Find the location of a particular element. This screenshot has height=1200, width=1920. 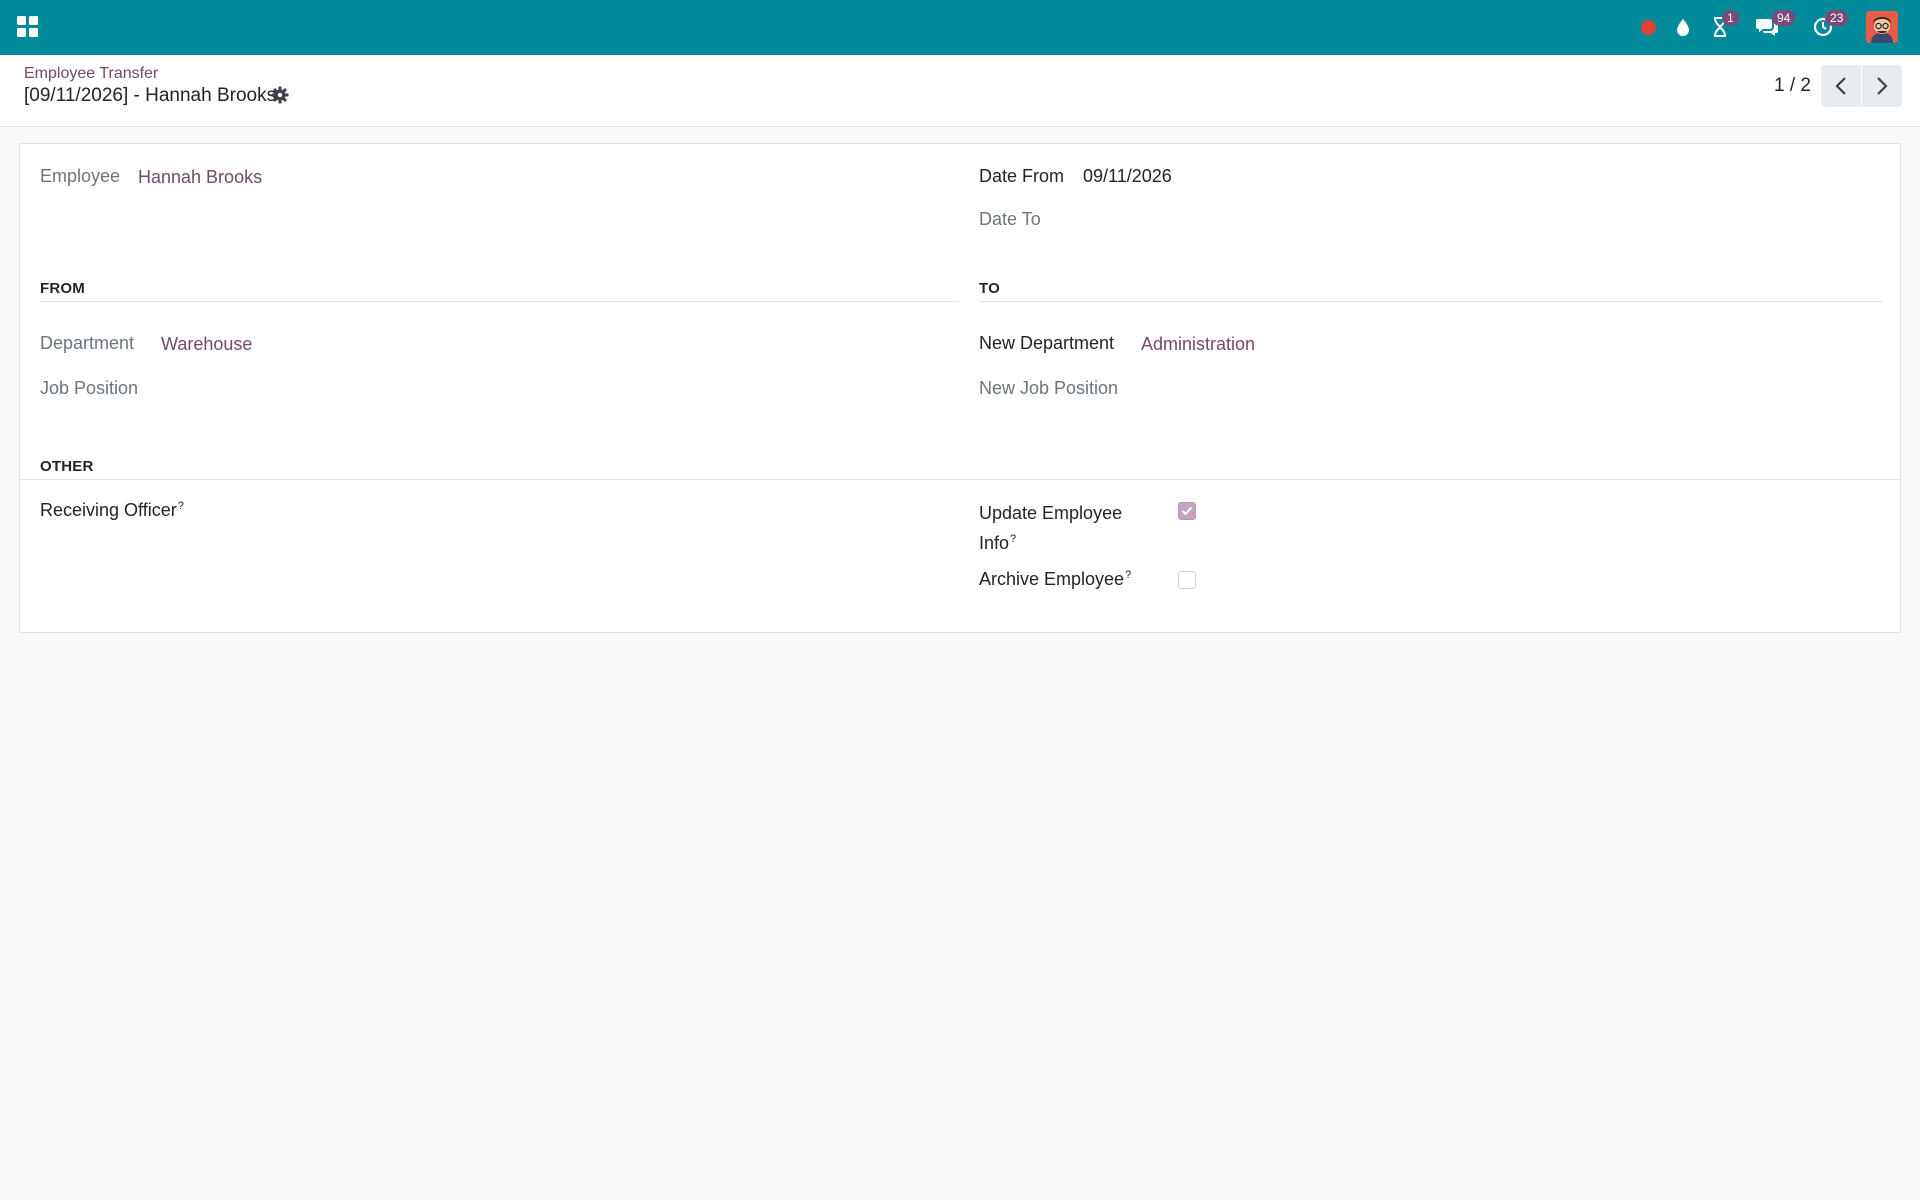

gear-icon is located at coordinates (280, 95).